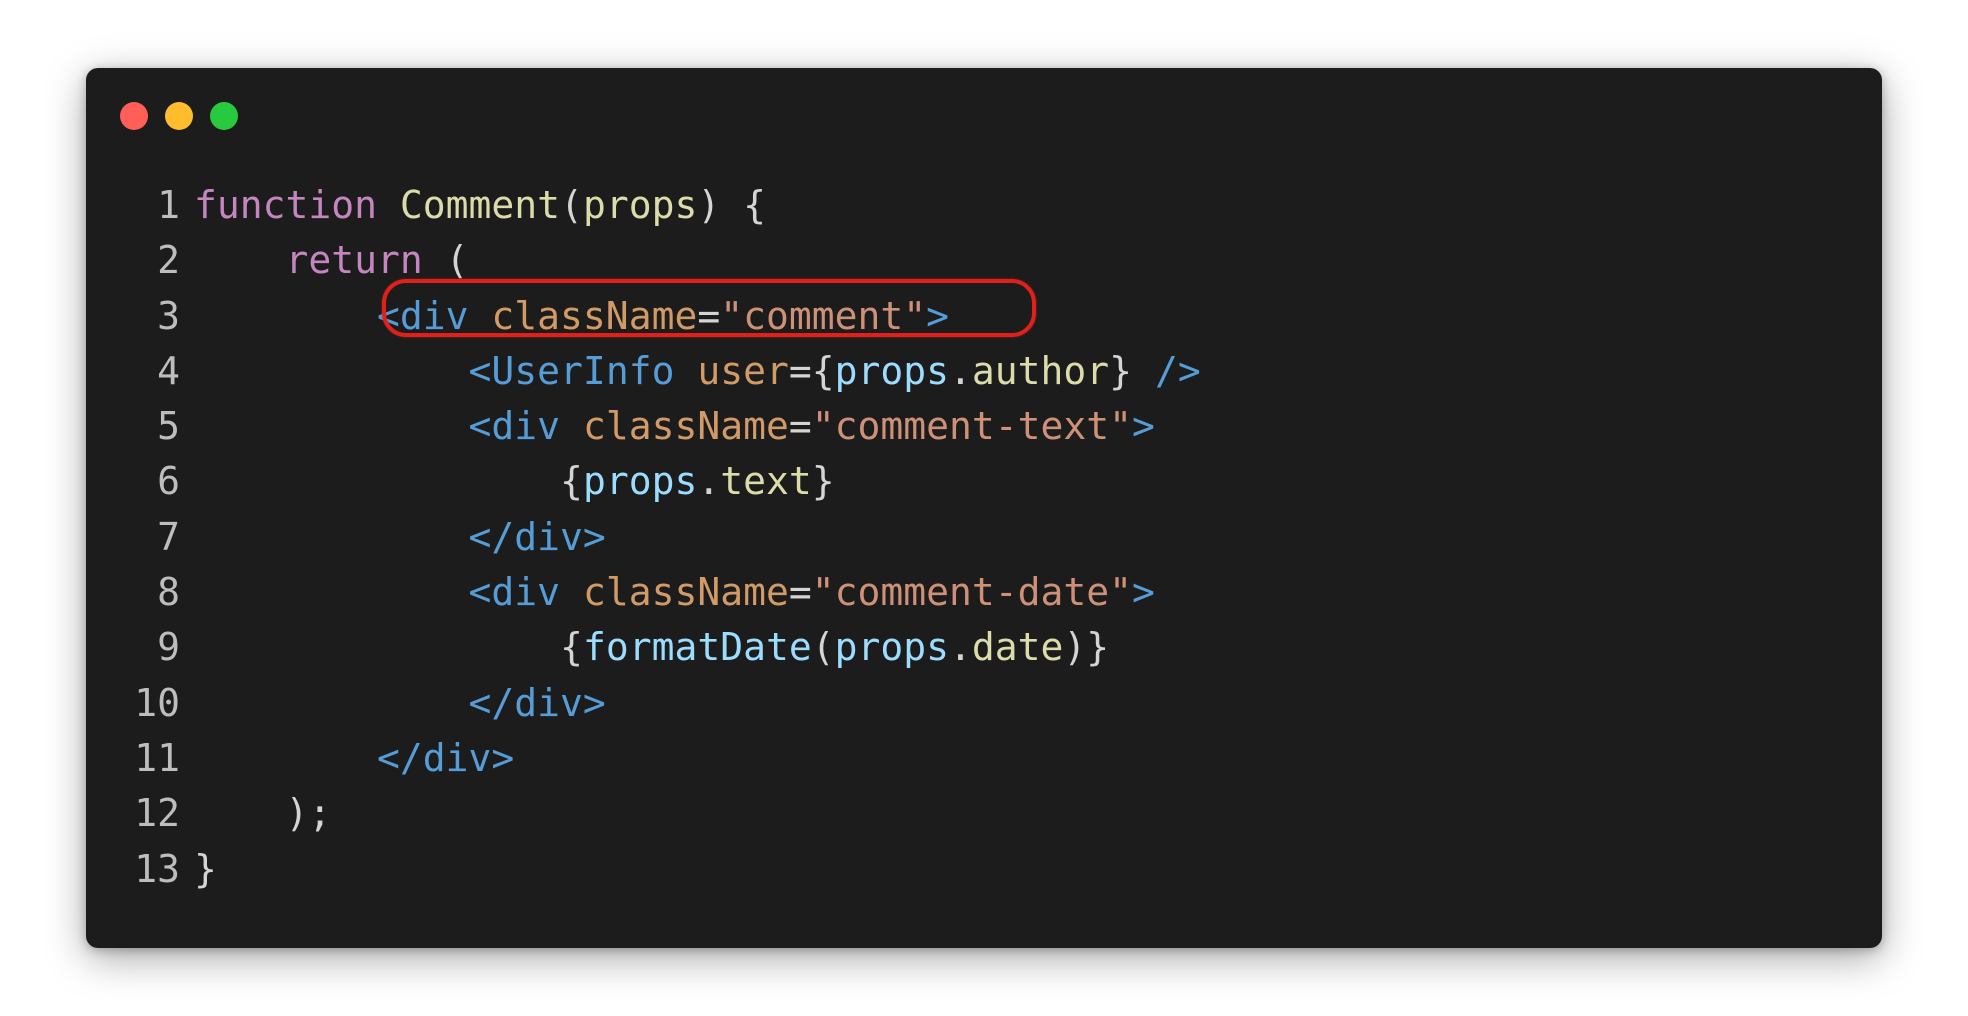 The image size is (1968, 1016). Describe the element at coordinates (157, 813) in the screenshot. I see `line-number: 12` at that location.